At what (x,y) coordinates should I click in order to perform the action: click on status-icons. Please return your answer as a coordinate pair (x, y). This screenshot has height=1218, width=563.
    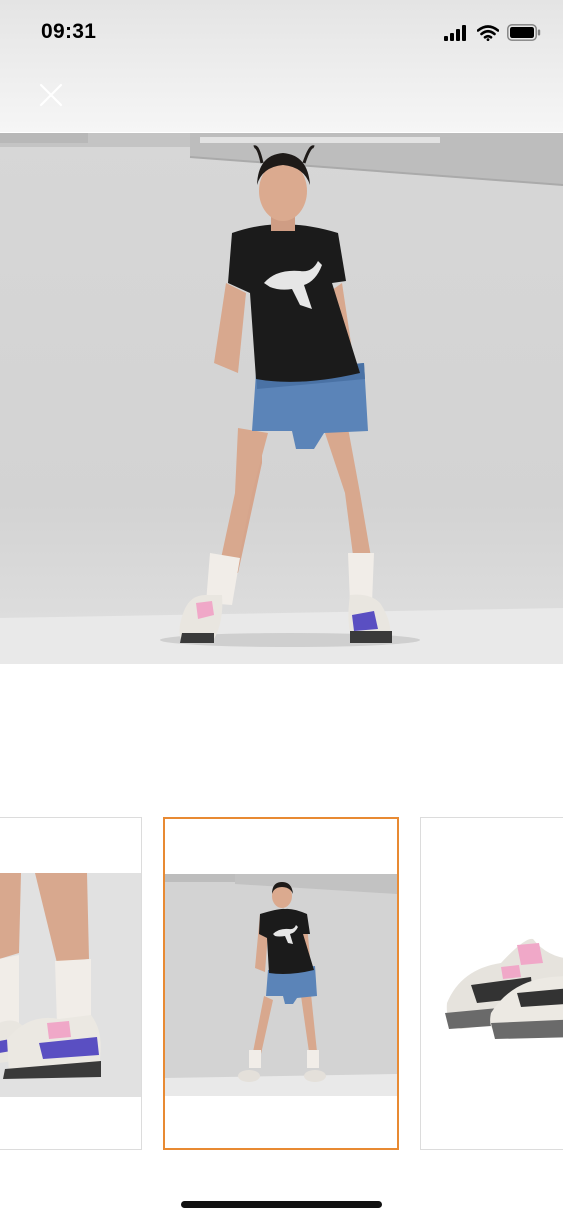
    Looking at the image, I should click on (492, 32).